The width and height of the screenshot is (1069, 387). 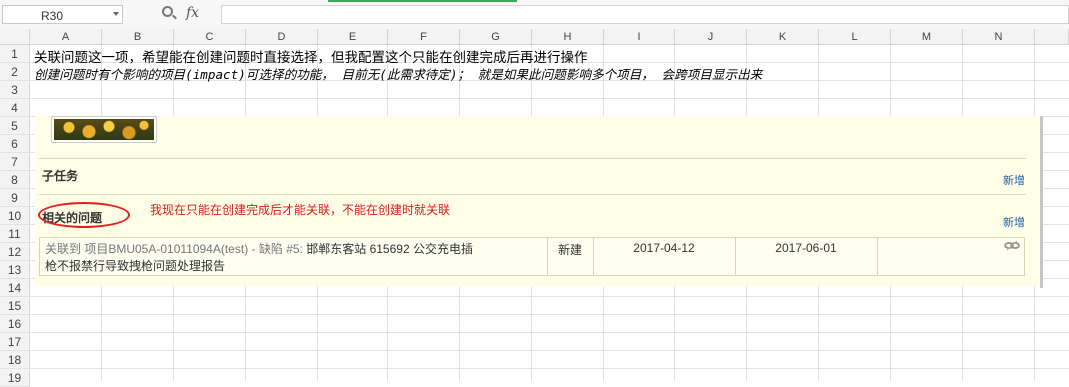 What do you see at coordinates (1014, 180) in the screenshot?
I see `subtask-new-link: 新增` at bounding box center [1014, 180].